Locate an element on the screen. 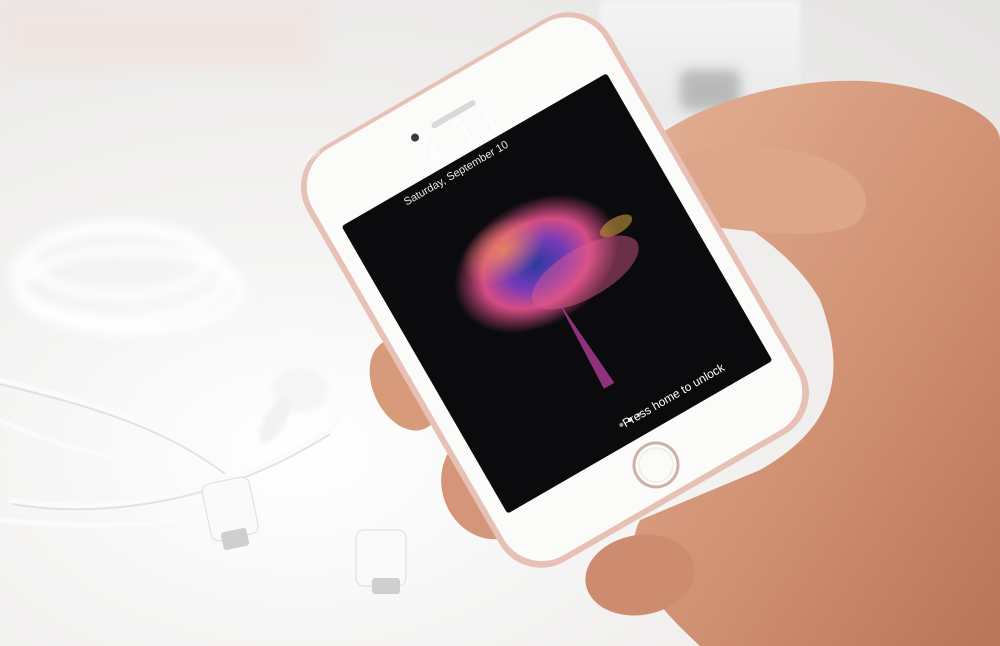 This screenshot has width=1000, height=646. lightning-connector-left is located at coordinates (230, 513).